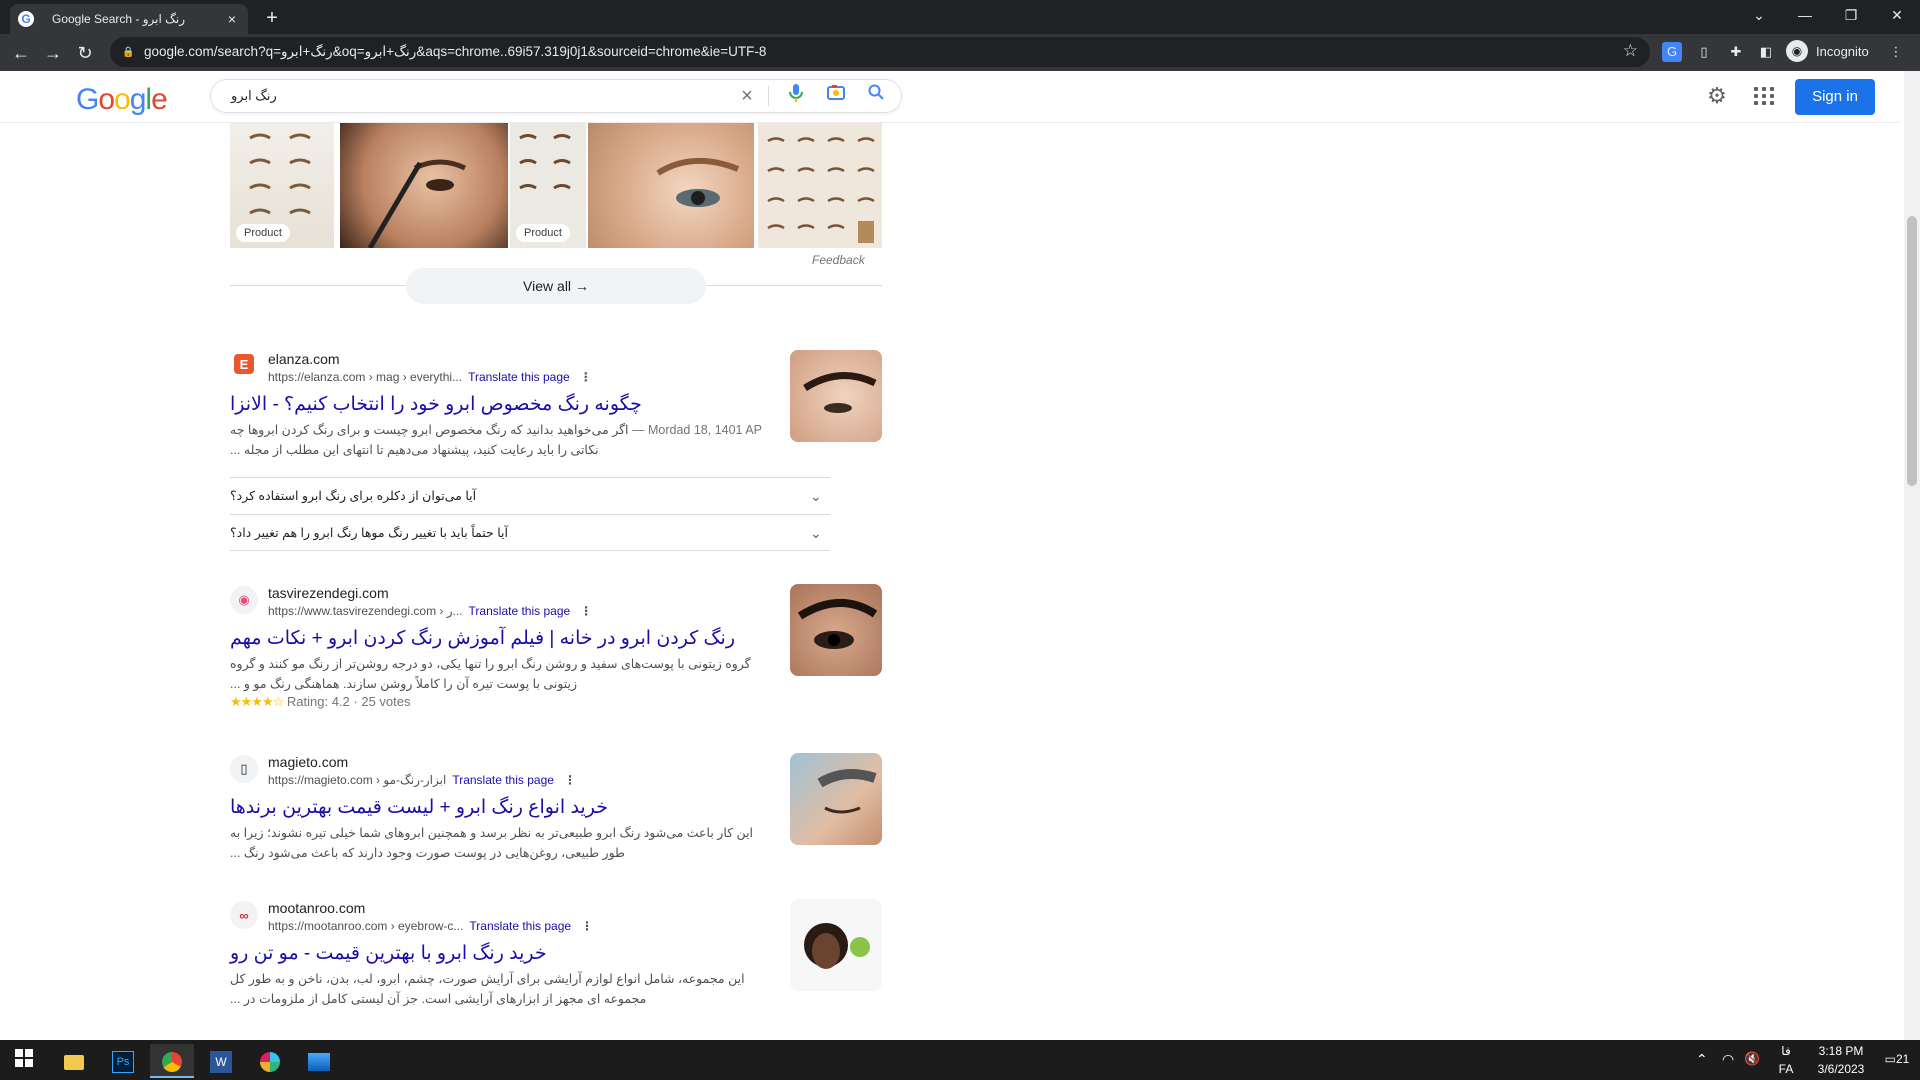 The width and height of the screenshot is (1920, 1080). What do you see at coordinates (548, 185) in the screenshot?
I see `image-result-3: Product` at bounding box center [548, 185].